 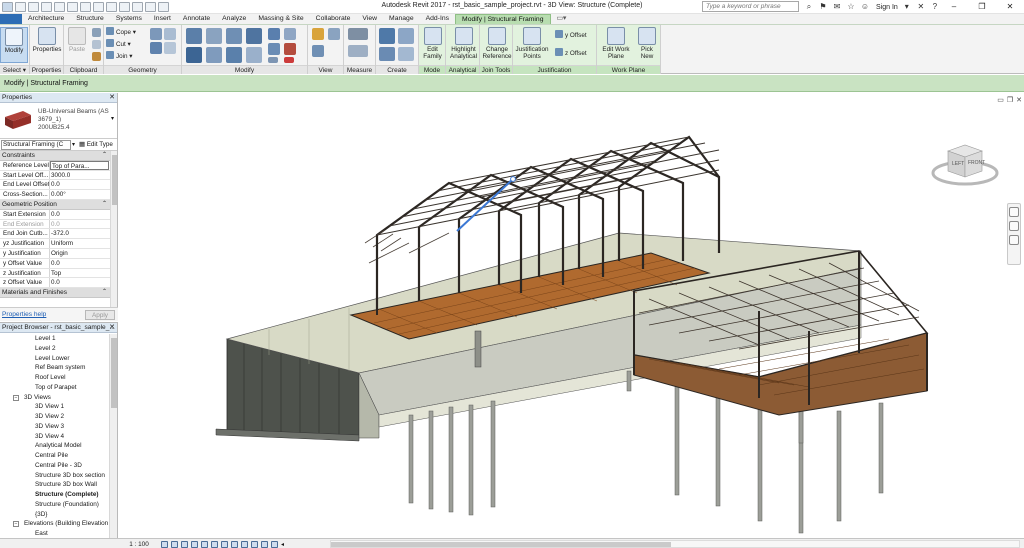 I want to click on properties-button: Properties, so click(x=47, y=40).